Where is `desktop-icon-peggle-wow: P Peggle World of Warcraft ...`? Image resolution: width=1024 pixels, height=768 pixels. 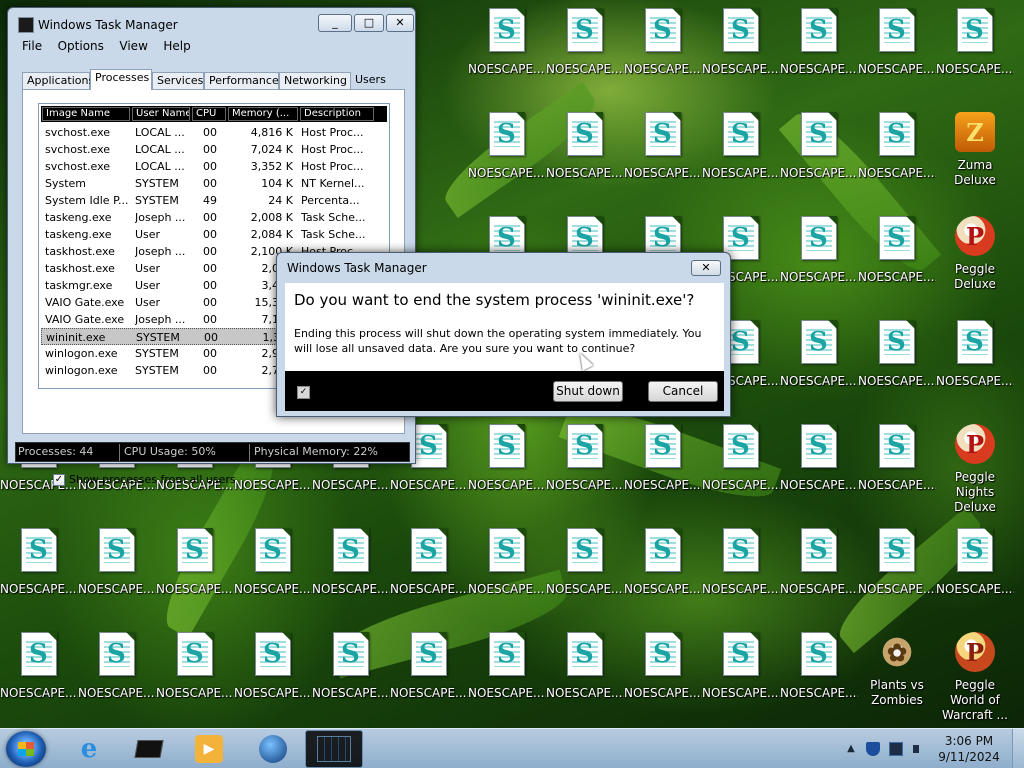 desktop-icon-peggle-wow: P Peggle World of Warcraft ... is located at coordinates (975, 677).